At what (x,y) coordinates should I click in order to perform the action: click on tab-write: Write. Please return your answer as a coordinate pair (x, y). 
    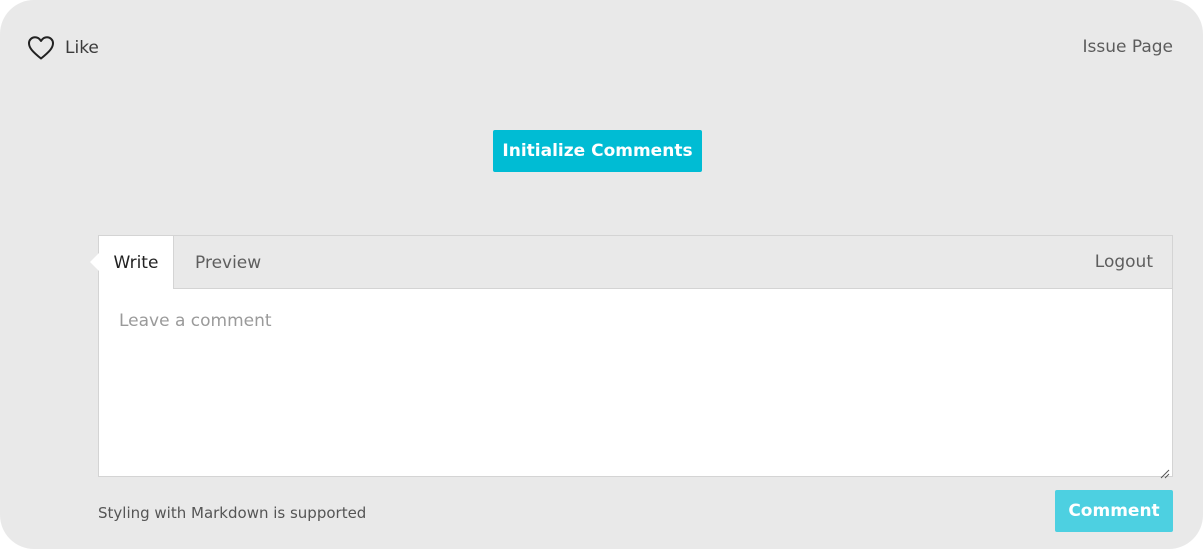
    Looking at the image, I should click on (132, 262).